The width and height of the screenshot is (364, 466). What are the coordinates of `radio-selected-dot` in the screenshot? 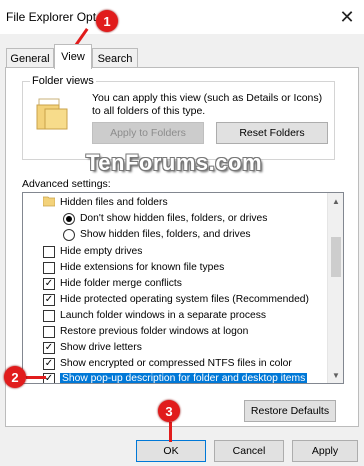 It's located at (69, 218).